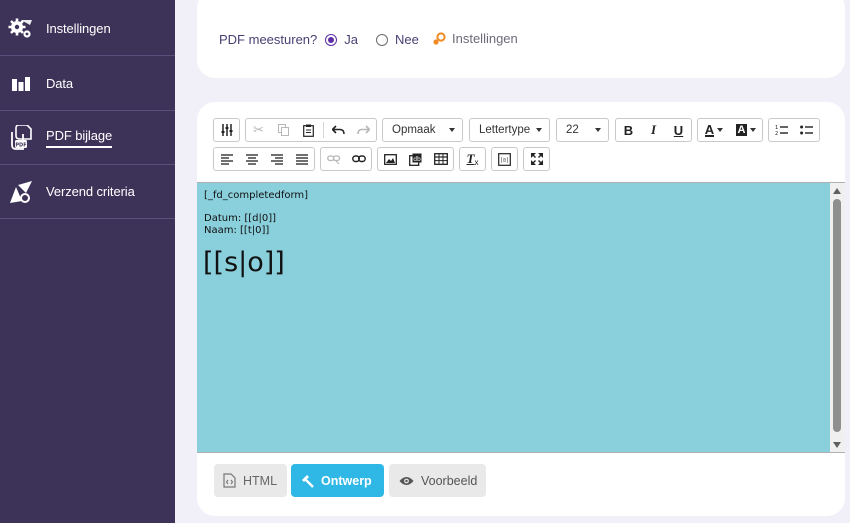 Image resolution: width=850 pixels, height=523 pixels. What do you see at coordinates (485, 38) in the screenshot?
I see `pdf-settings-label: Instellingen` at bounding box center [485, 38].